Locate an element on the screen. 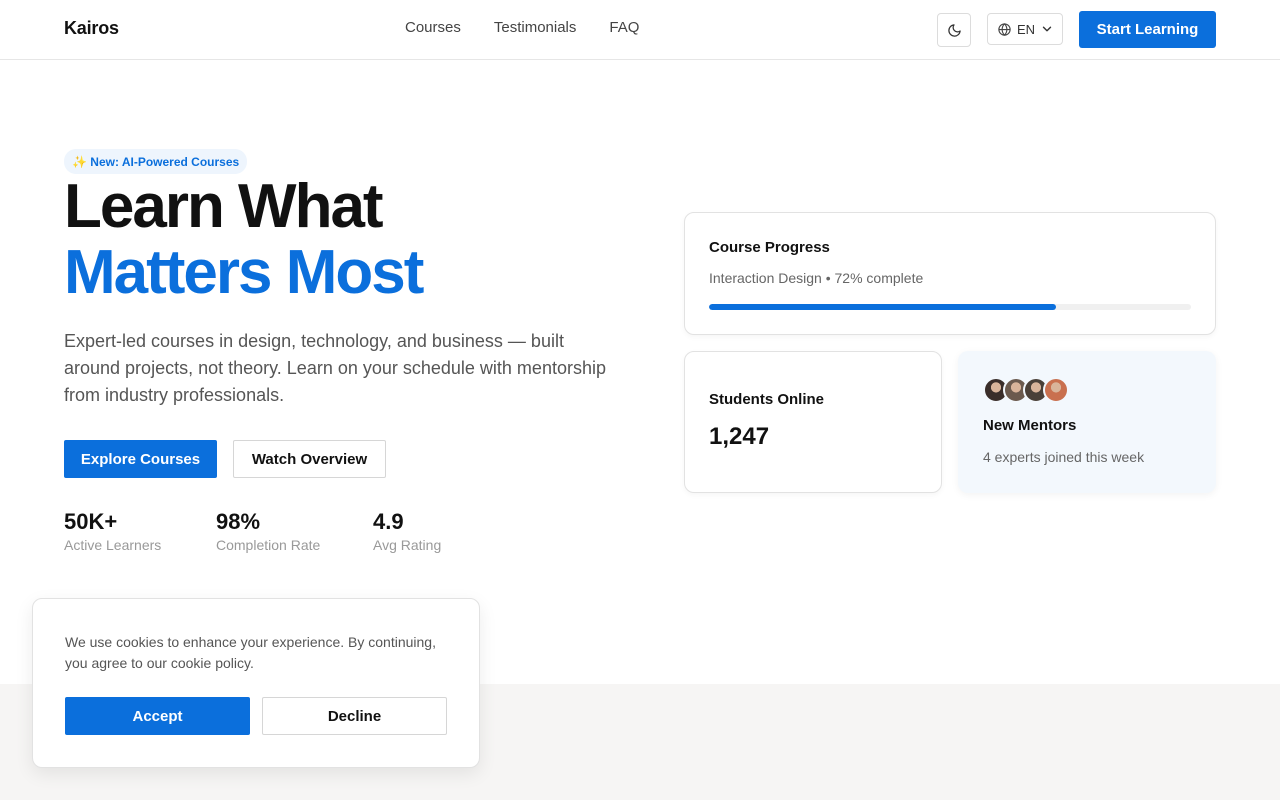 This screenshot has height=800, width=1280. nav-link-testimonials: Testimonials is located at coordinates (535, 27).